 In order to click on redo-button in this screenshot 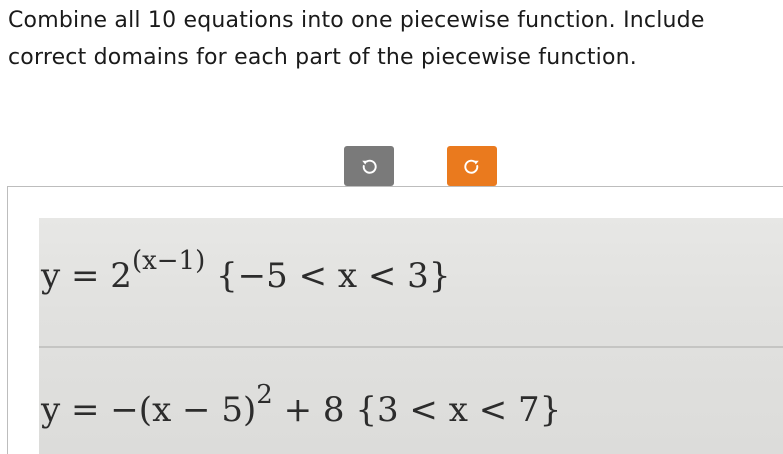, I will do `click(472, 166)`.